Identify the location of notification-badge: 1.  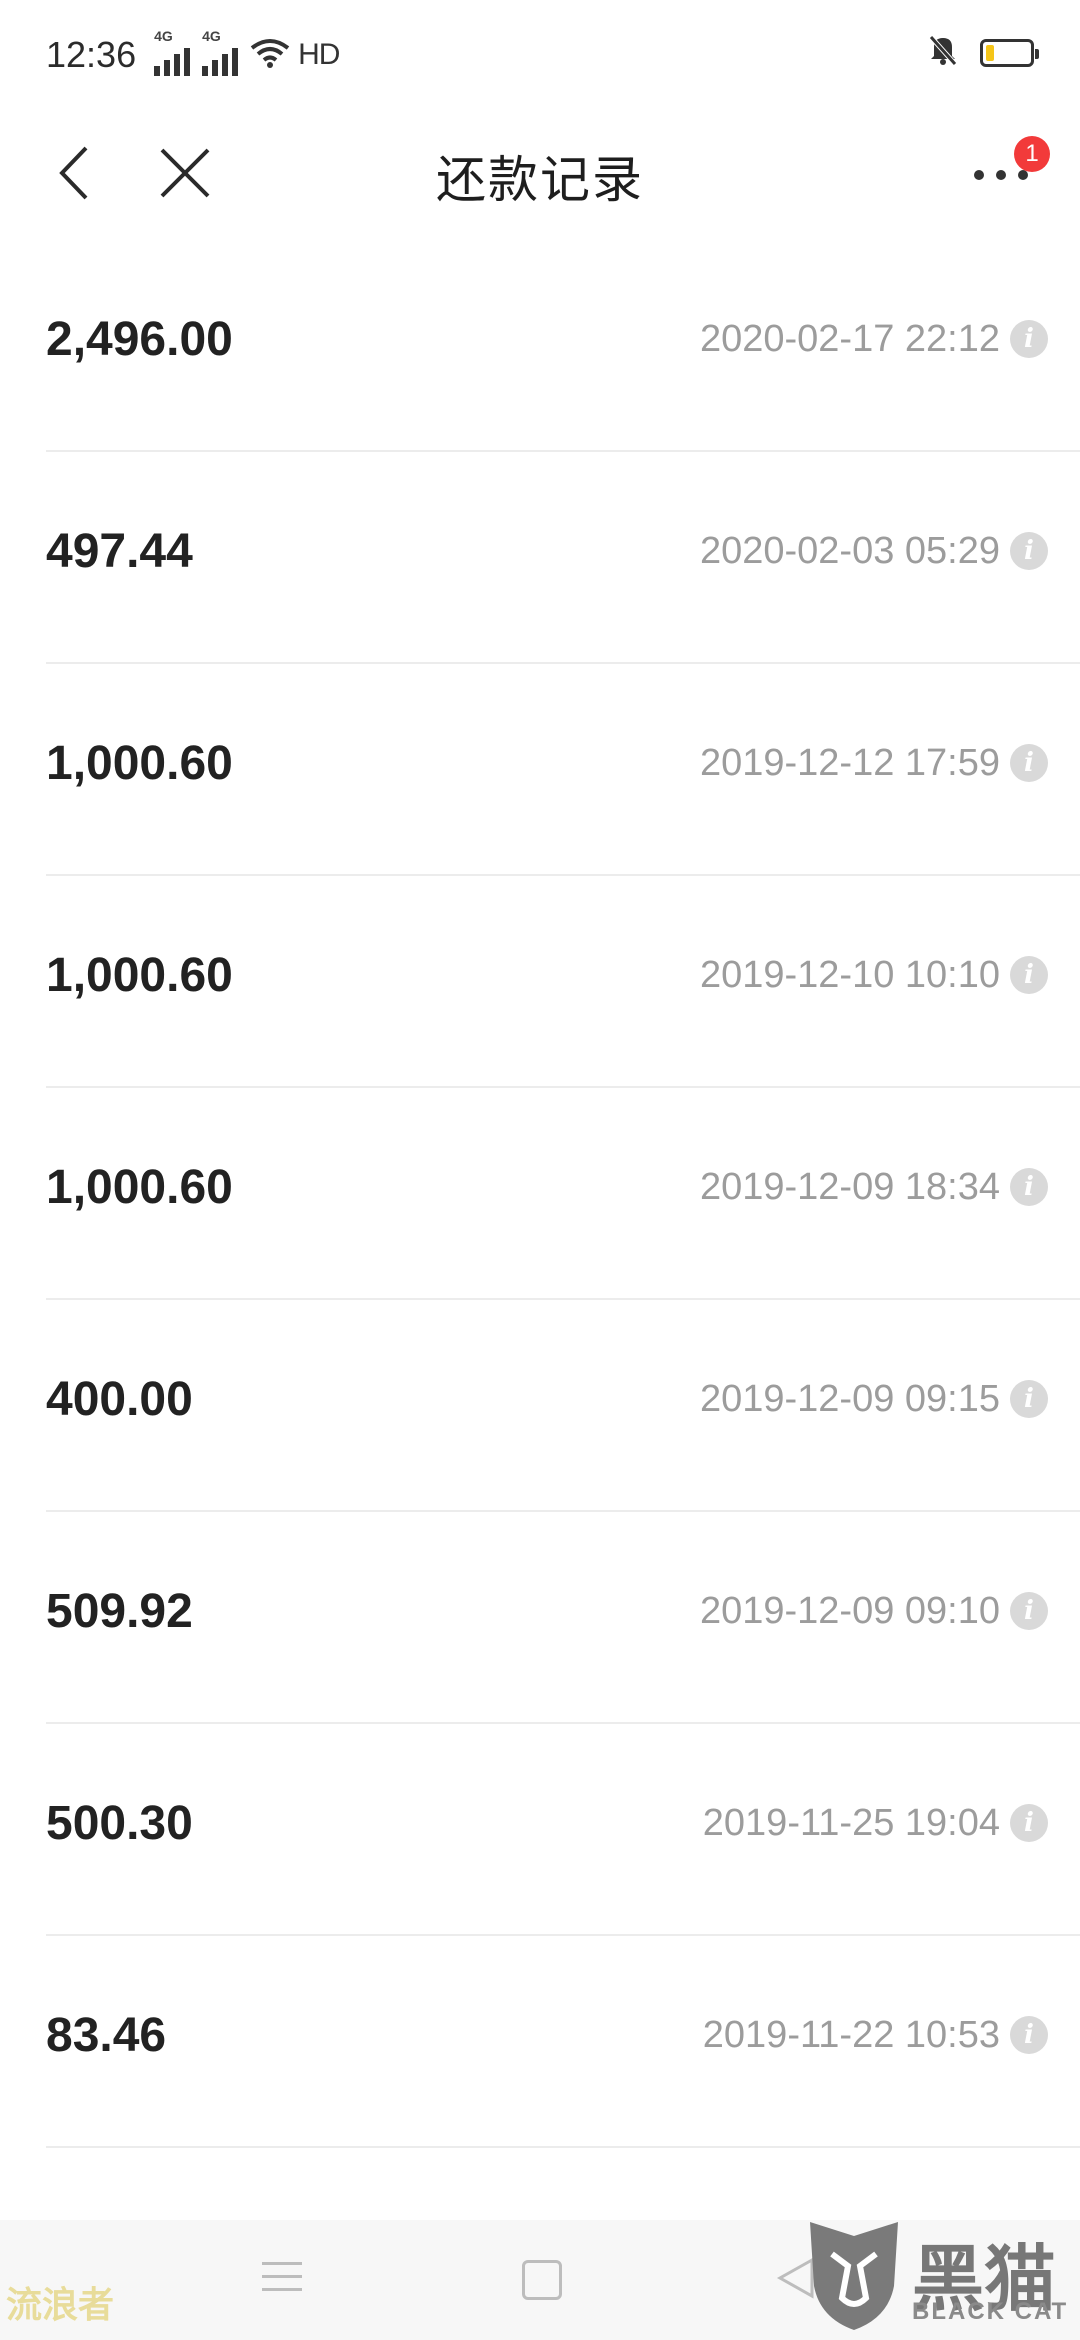
(1032, 154).